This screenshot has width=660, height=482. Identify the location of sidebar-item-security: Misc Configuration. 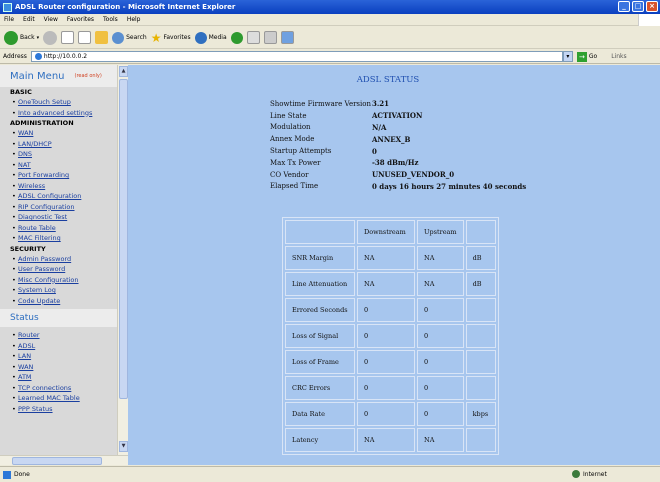
(59, 280).